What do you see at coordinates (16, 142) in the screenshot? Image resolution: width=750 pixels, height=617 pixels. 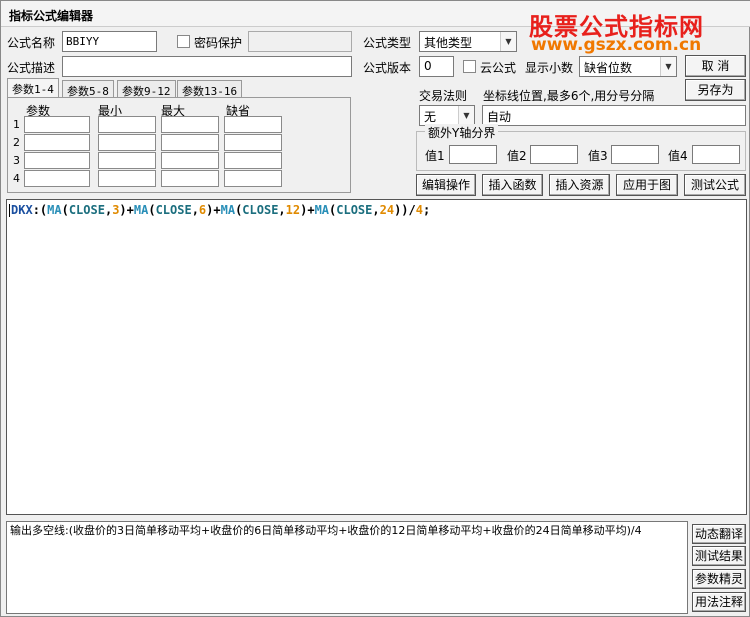 I see `param-row-label: 2` at bounding box center [16, 142].